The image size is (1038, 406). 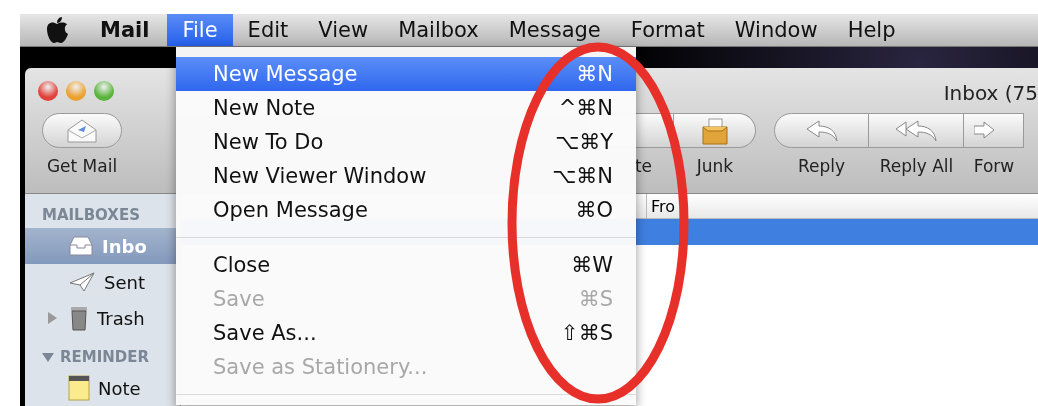 What do you see at coordinates (81, 246) in the screenshot?
I see `tray-icon` at bounding box center [81, 246].